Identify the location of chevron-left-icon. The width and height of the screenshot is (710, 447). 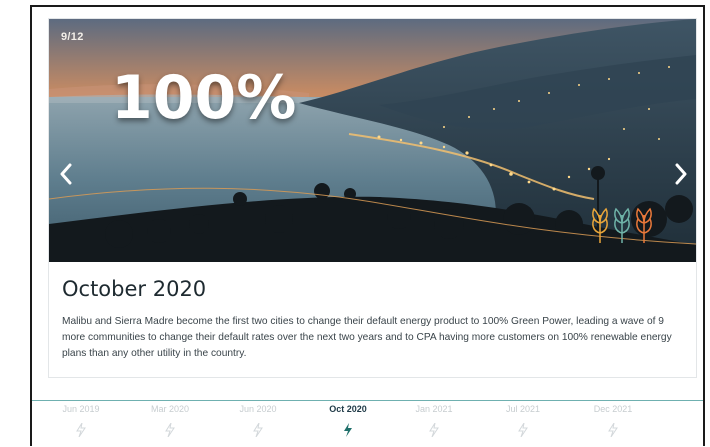
(66, 174).